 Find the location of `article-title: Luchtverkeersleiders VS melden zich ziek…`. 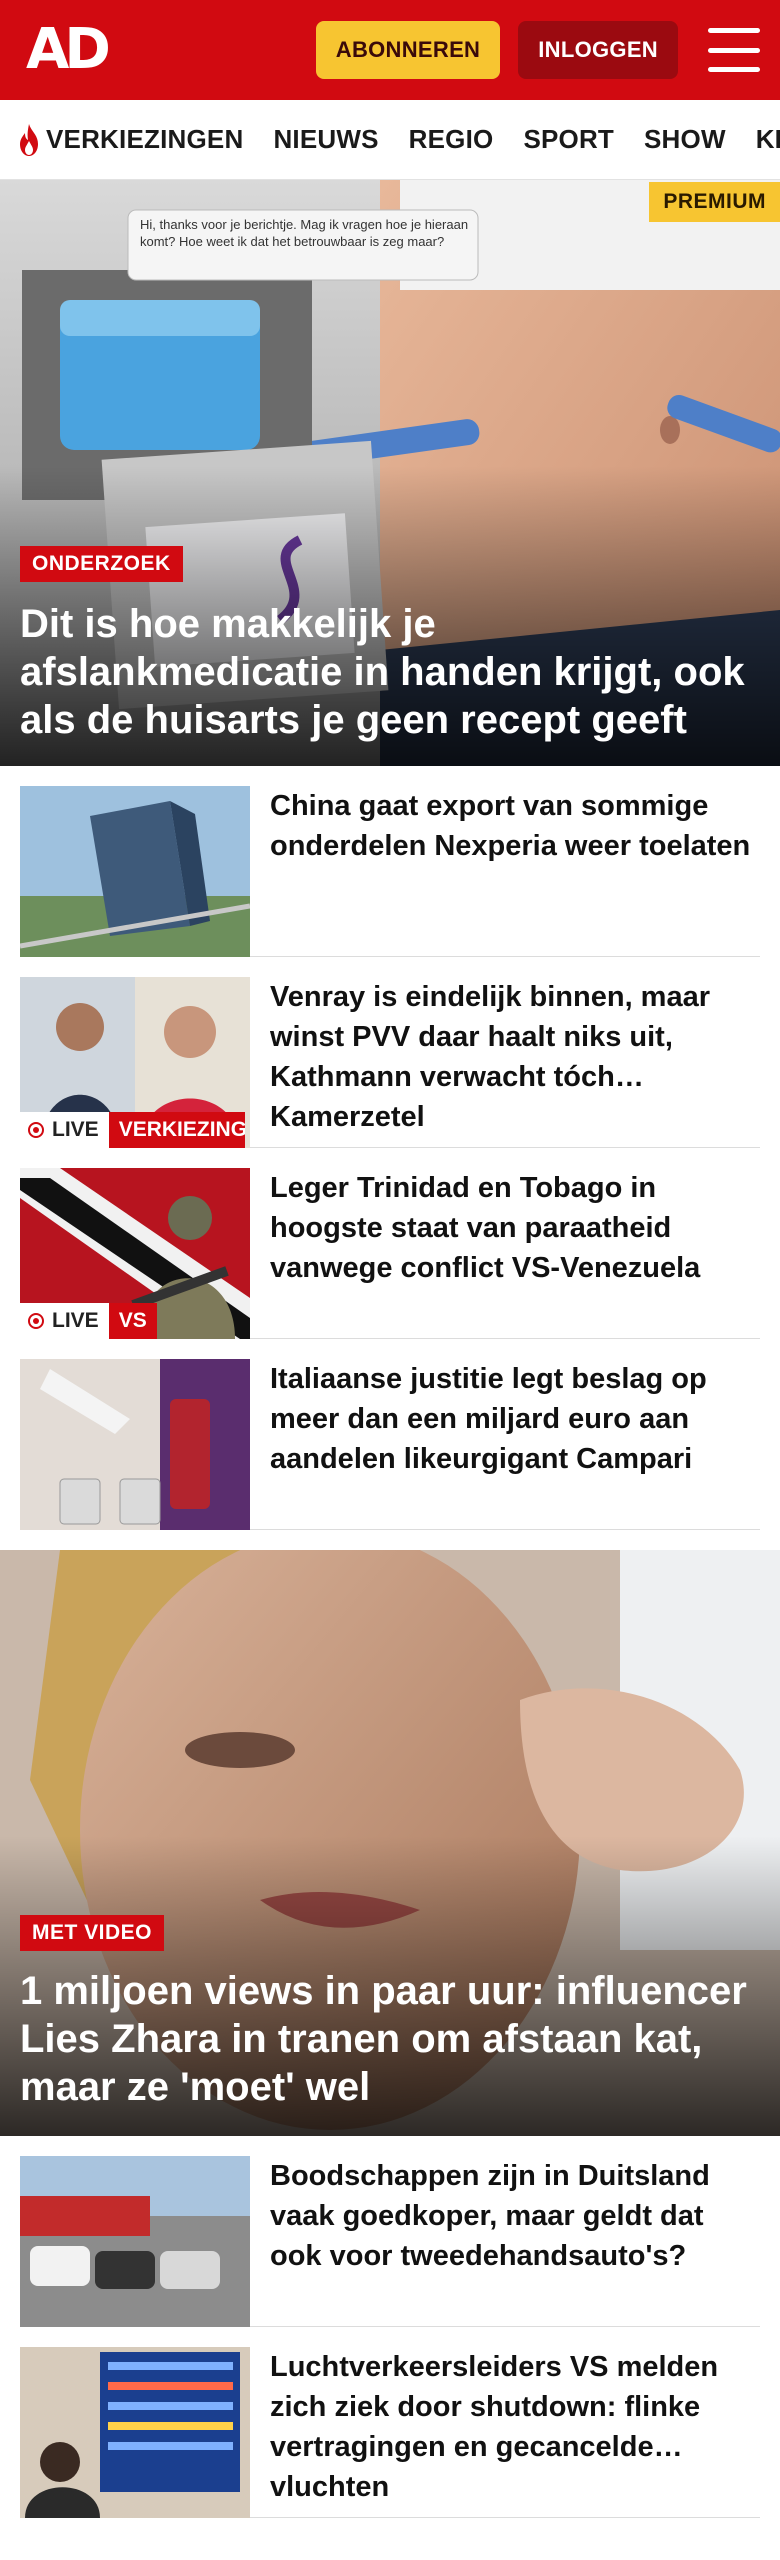

article-title: Luchtverkeersleiders VS melden zich ziek… is located at coordinates (515, 2422).